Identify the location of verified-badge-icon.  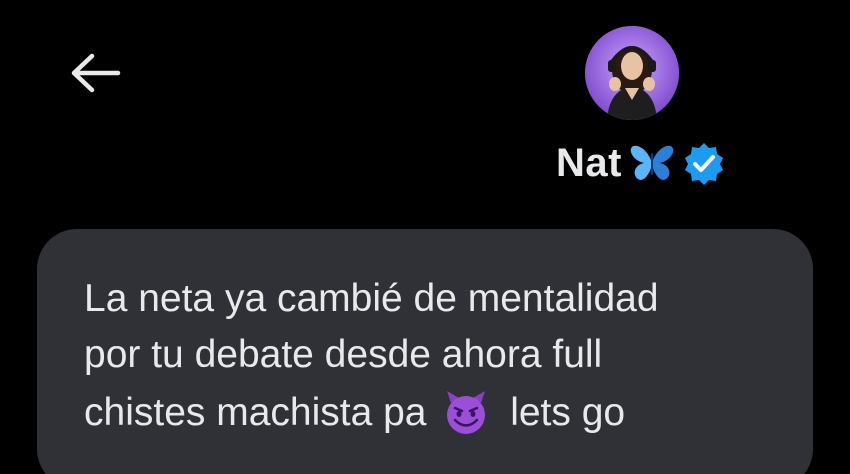
(703, 164).